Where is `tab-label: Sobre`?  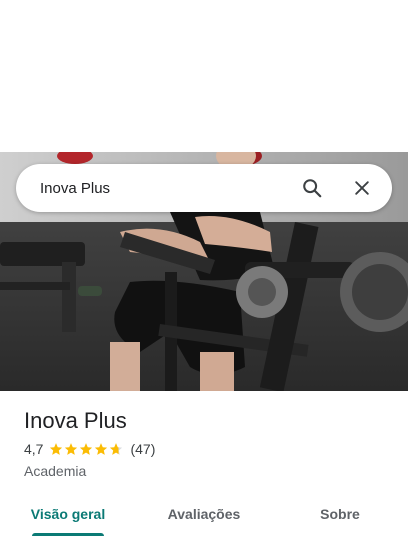
tab-label: Sobre is located at coordinates (340, 514).